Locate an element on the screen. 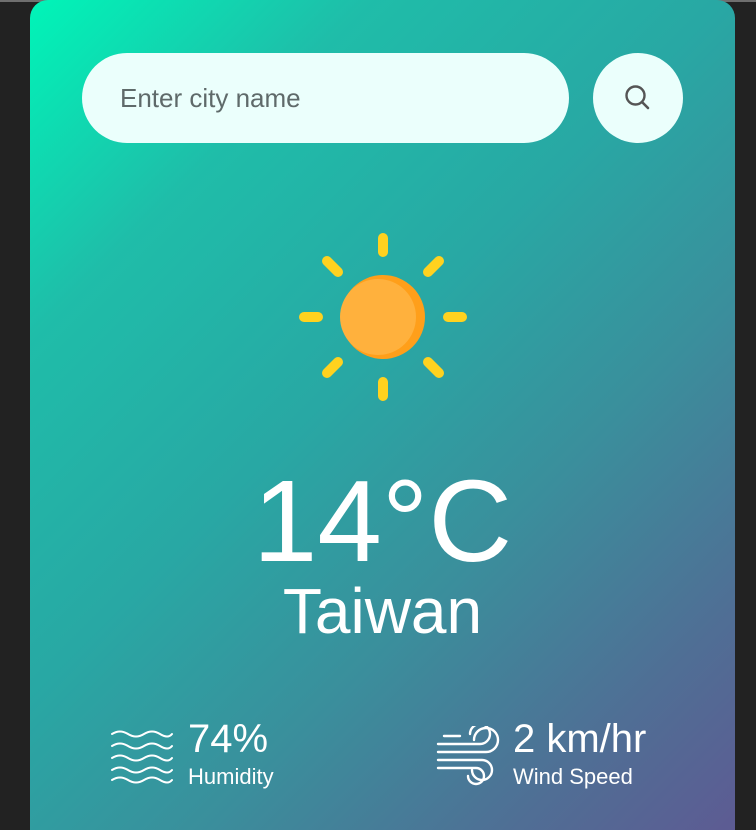 This screenshot has height=830, width=756. search-button is located at coordinates (638, 98).